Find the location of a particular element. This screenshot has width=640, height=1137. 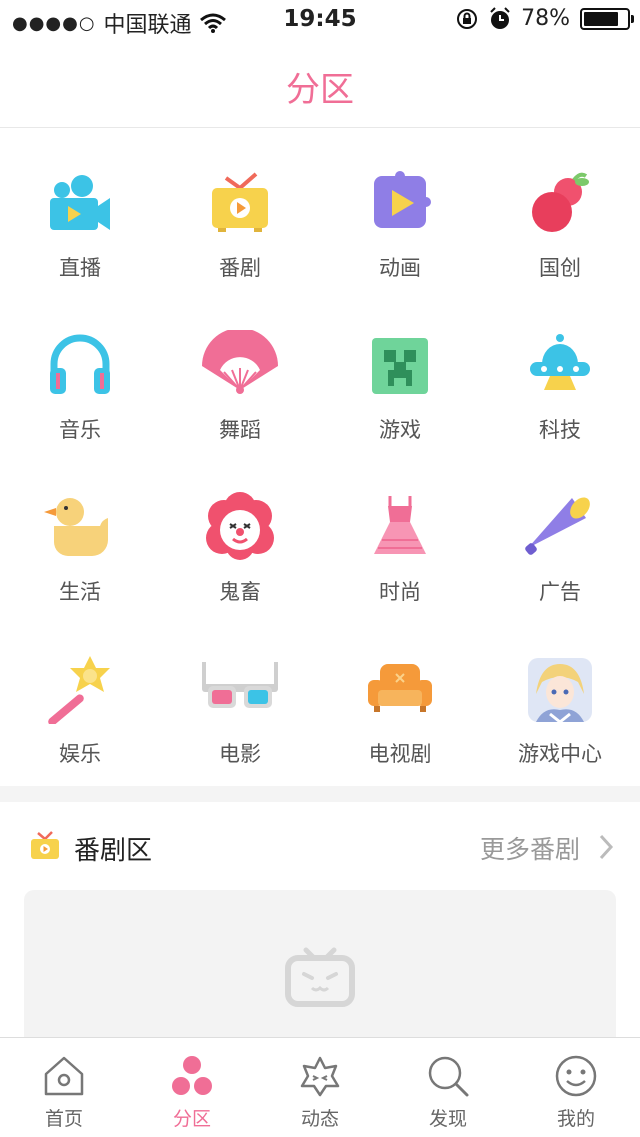

category-label: 广告 is located at coordinates (560, 592).